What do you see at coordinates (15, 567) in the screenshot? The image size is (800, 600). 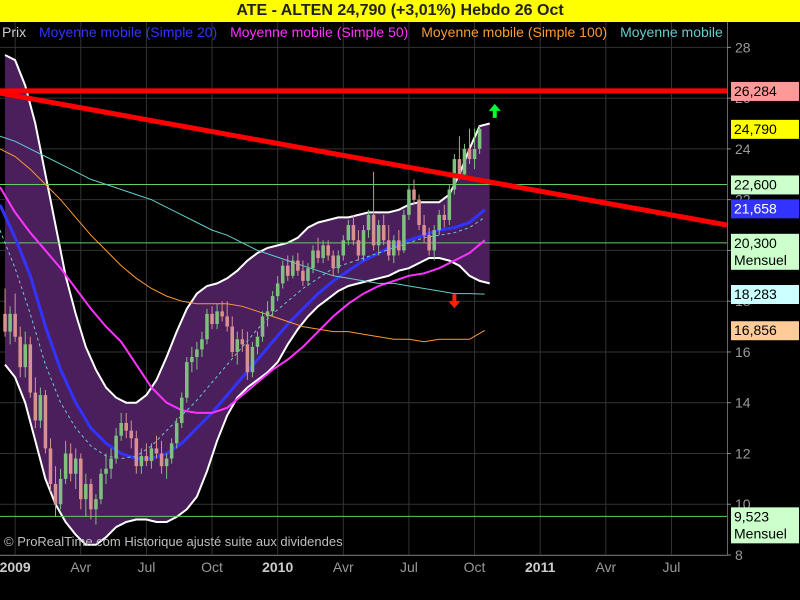 I see `x-tick-label: 2009` at bounding box center [15, 567].